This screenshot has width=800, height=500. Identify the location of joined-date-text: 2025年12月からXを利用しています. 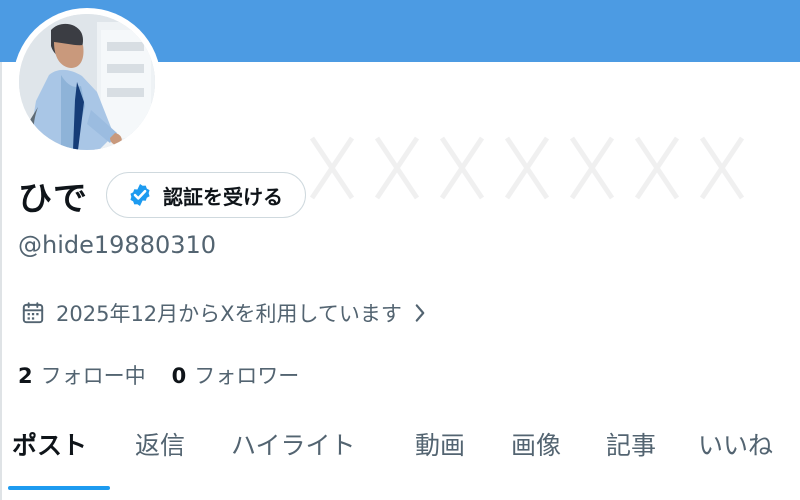
(229, 314).